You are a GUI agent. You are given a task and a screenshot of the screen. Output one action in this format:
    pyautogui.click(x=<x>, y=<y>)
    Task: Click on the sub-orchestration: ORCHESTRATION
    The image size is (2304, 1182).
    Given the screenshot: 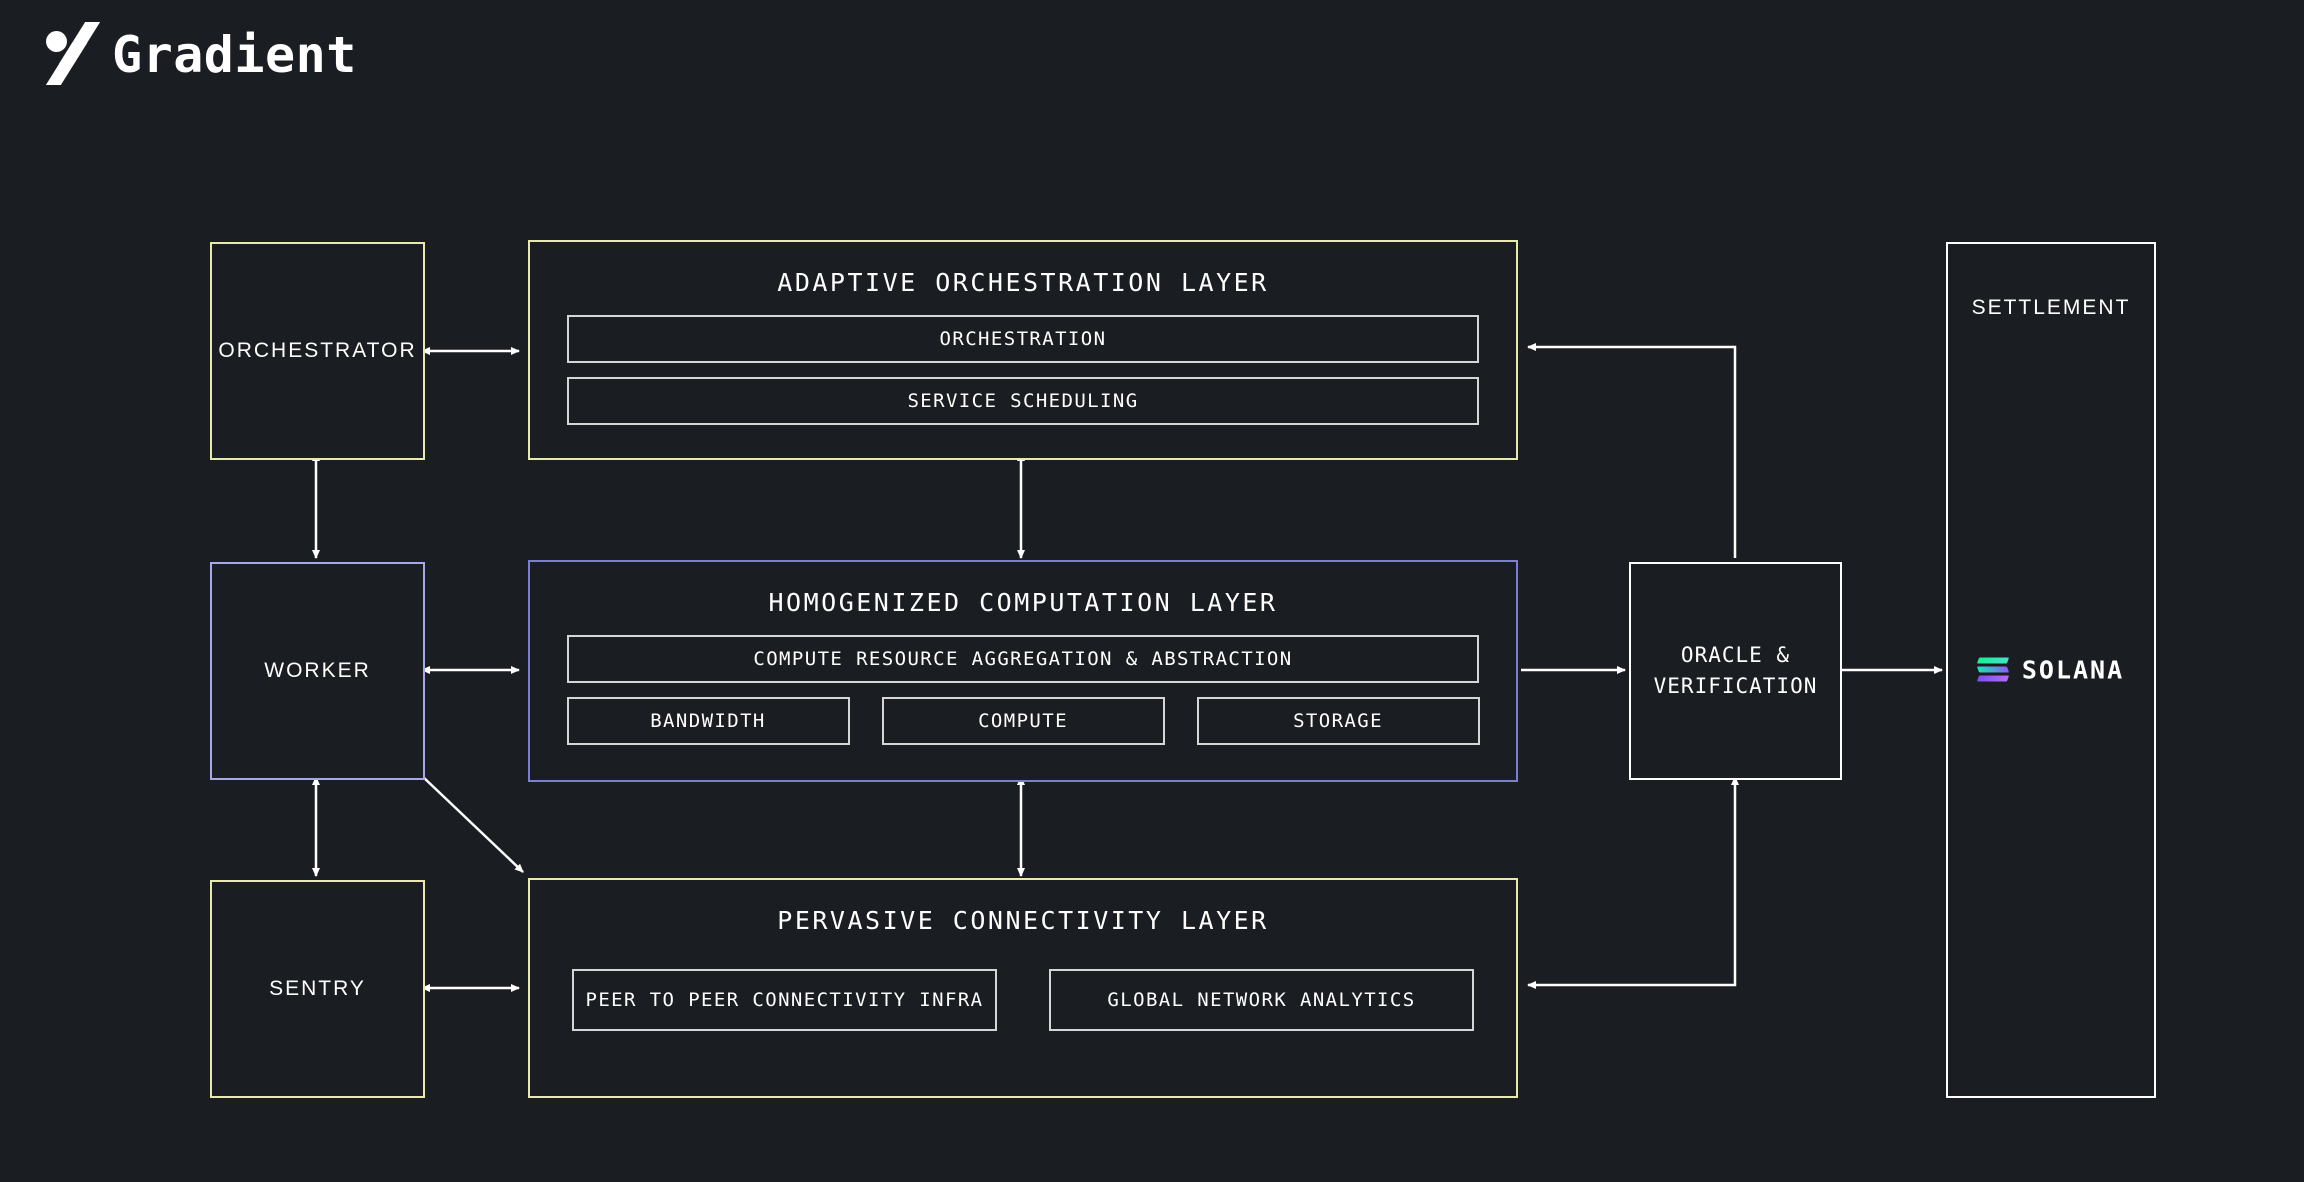 What is the action you would take?
    pyautogui.click(x=1023, y=339)
    